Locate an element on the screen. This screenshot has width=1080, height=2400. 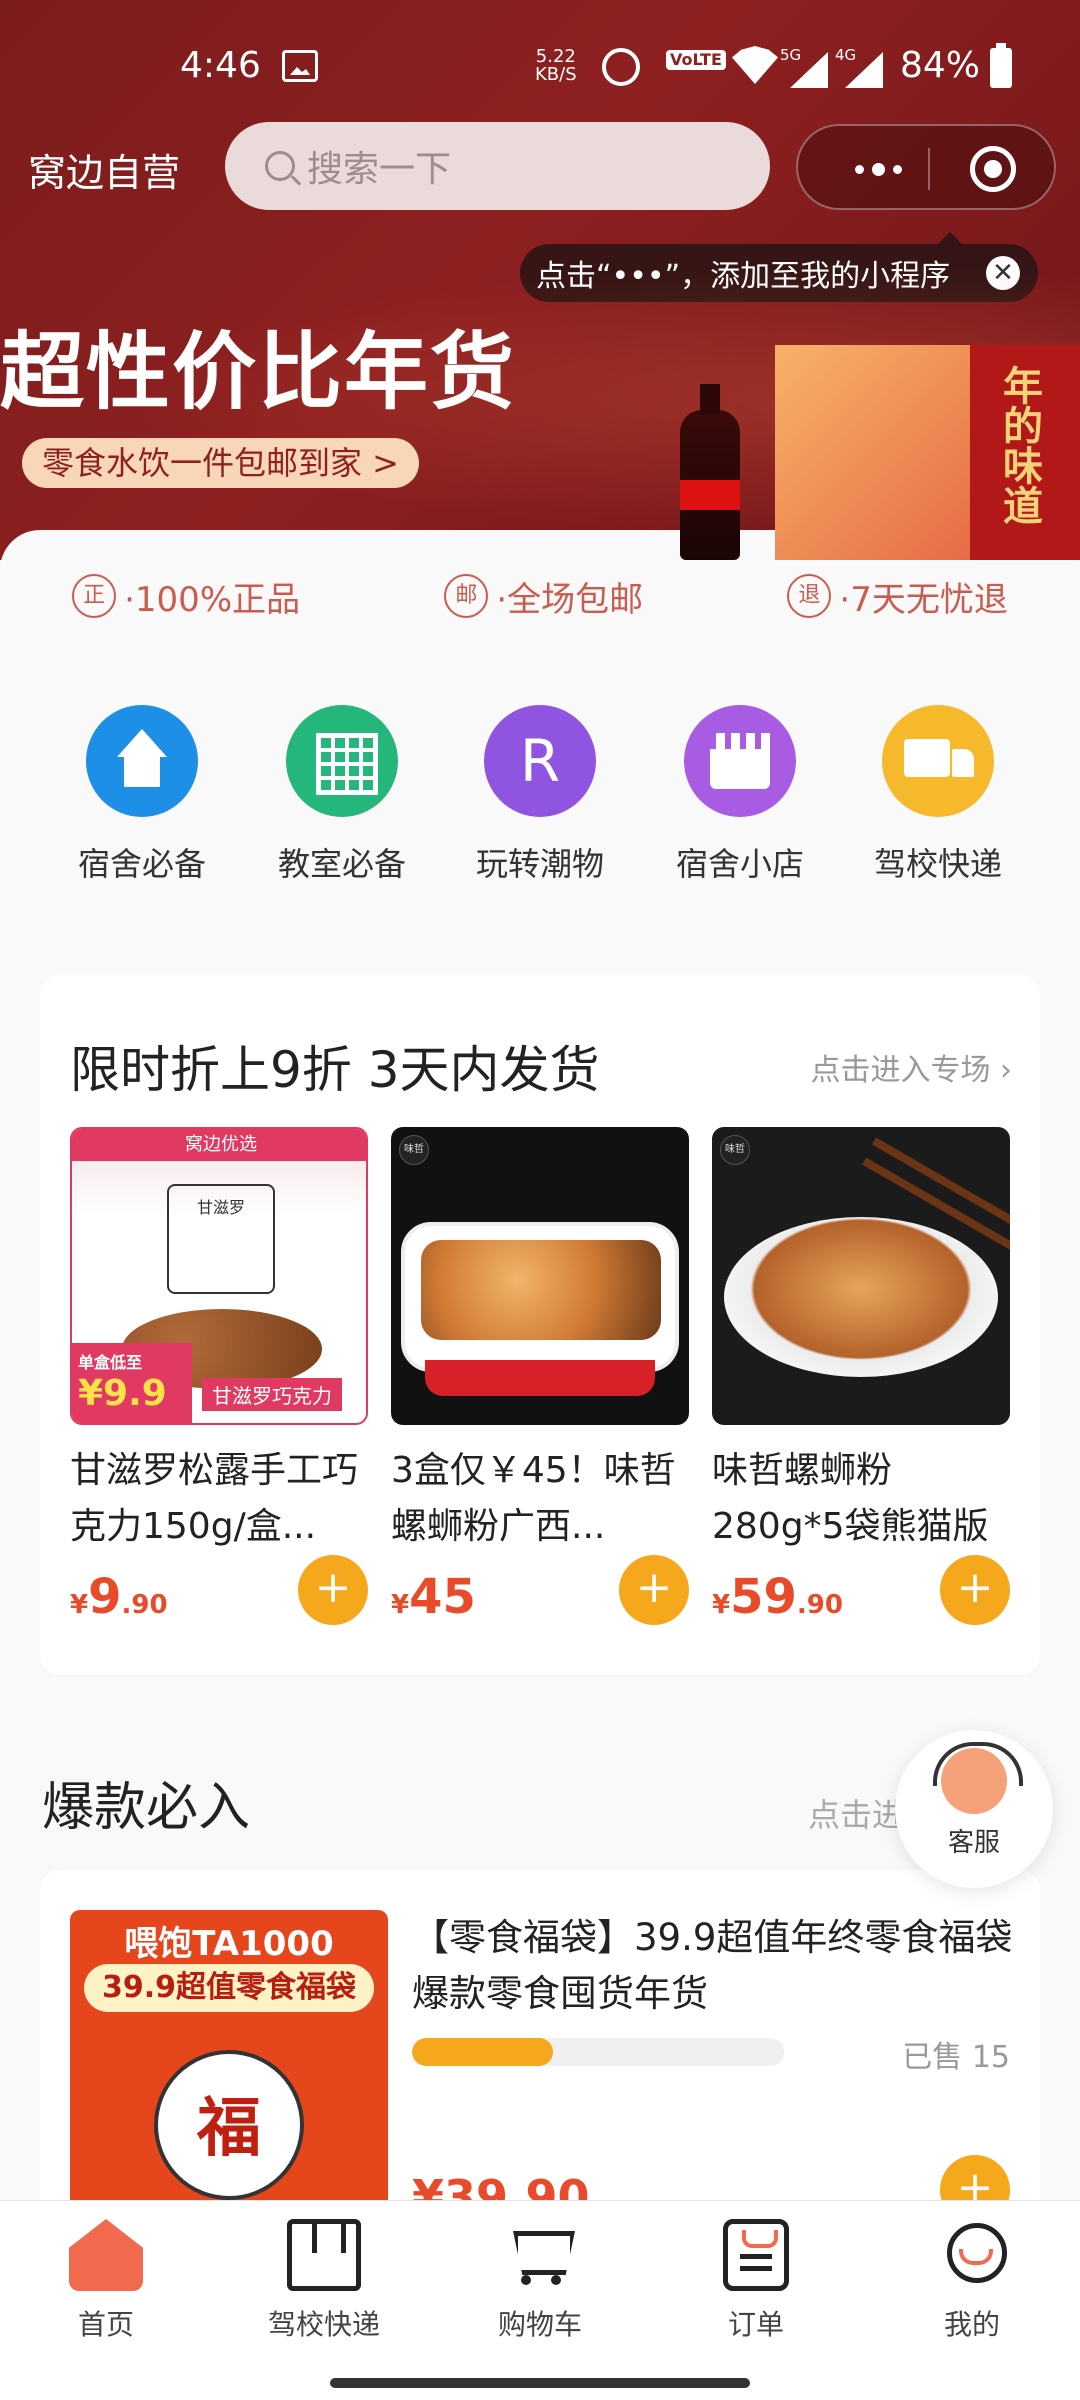
sales-progress-fill is located at coordinates (483, 2052).